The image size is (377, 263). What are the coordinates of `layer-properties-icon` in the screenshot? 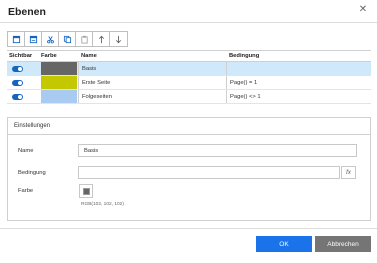 It's located at (33, 39).